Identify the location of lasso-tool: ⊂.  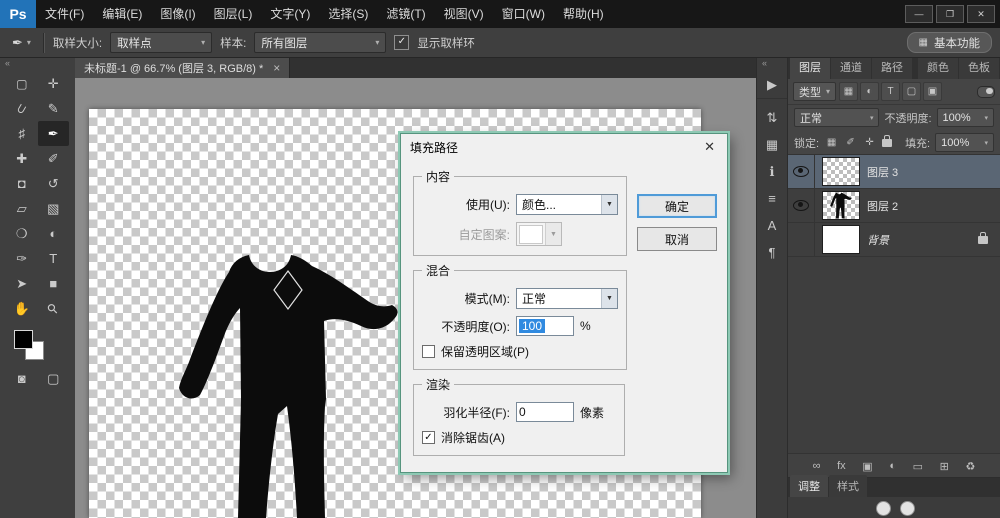
(22, 108).